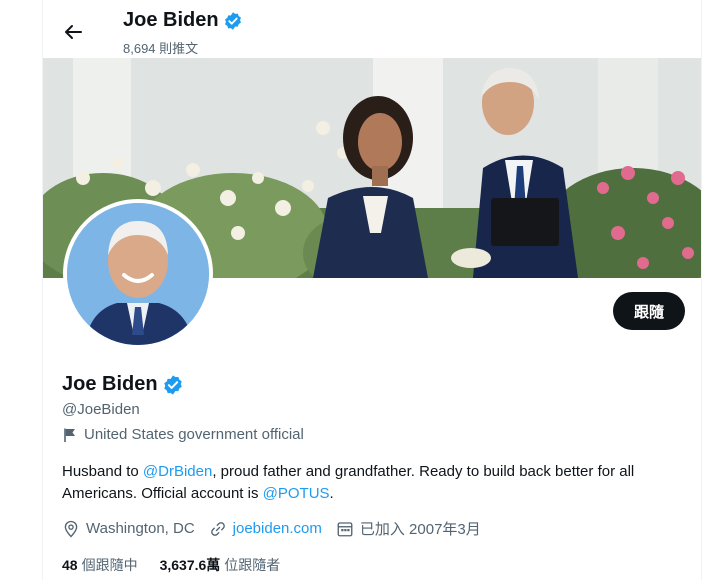  I want to click on profile-meta: Washington, DC joebiden.com 已加入 2007年3月, so click(278, 528).